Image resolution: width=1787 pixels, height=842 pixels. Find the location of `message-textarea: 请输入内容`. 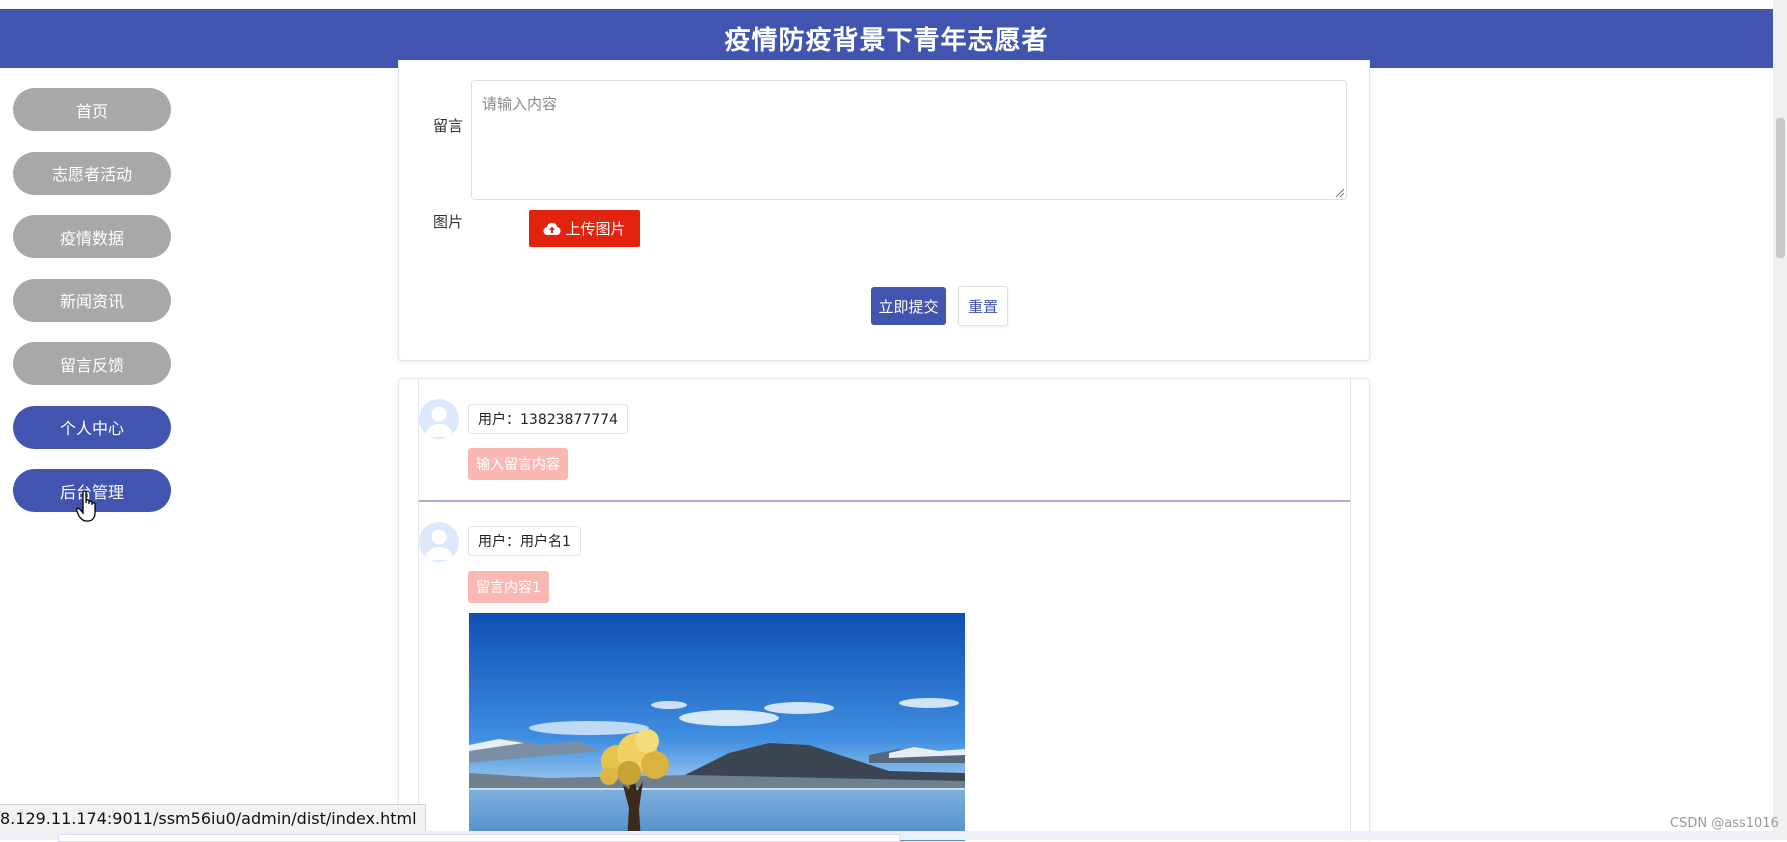

message-textarea: 请输入内容 is located at coordinates (909, 140).